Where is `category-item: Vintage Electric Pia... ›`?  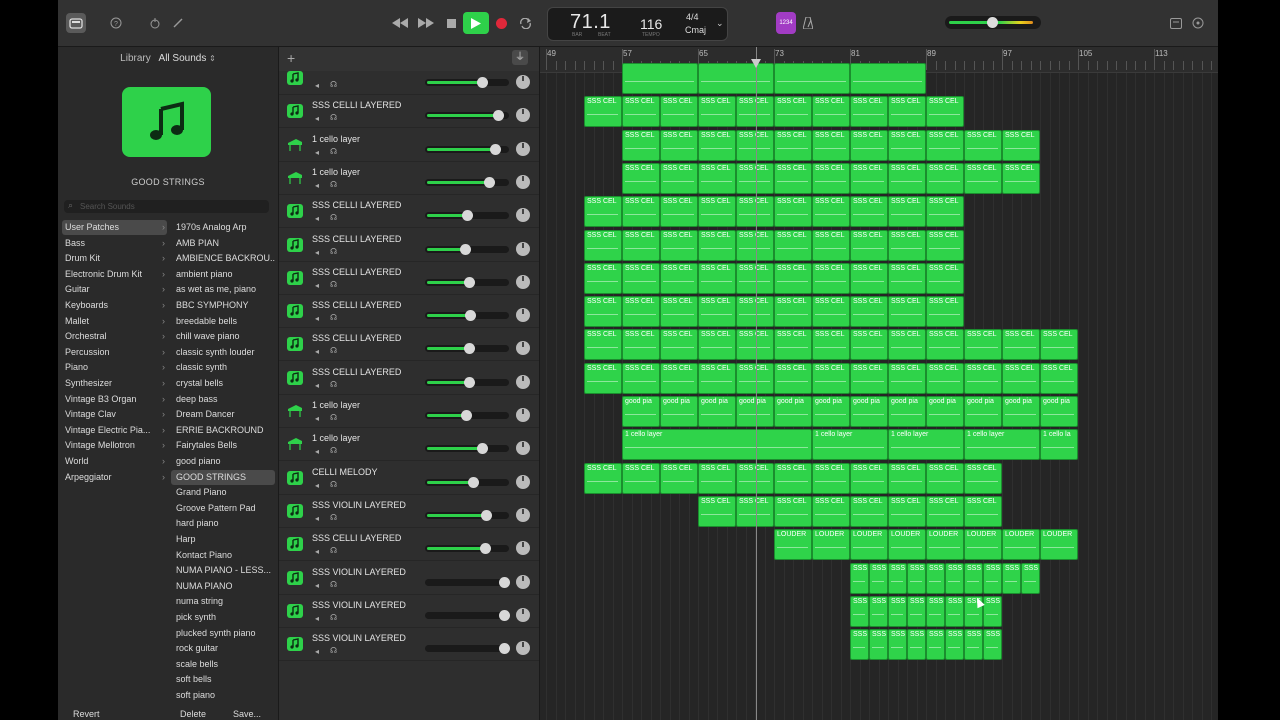
category-item: Vintage Electric Pia... › is located at coordinates (114, 430).